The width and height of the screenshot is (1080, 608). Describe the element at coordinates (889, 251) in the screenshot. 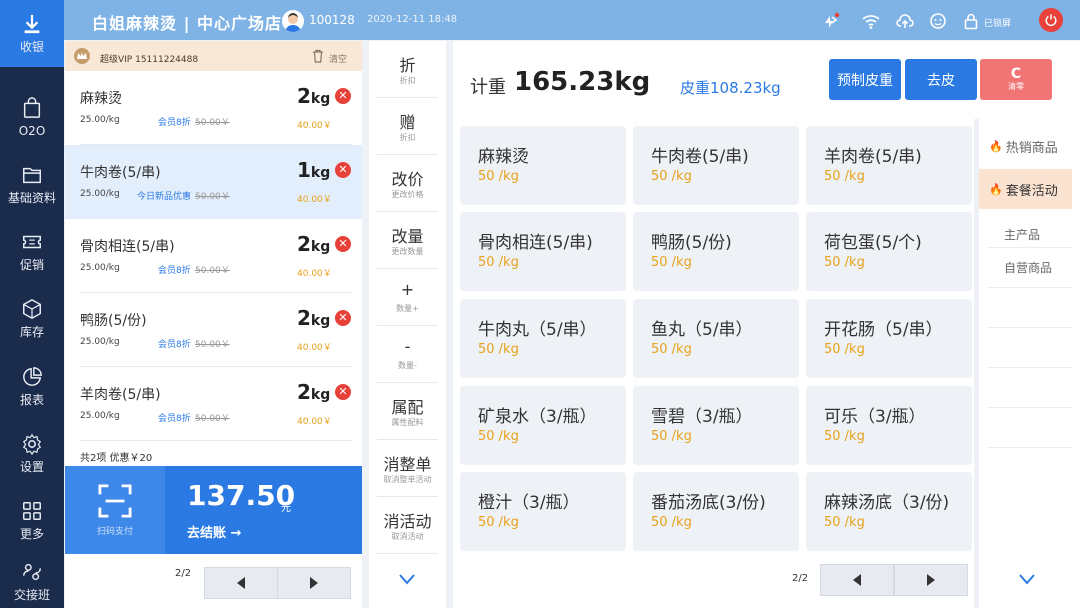

I see `product-card: 荷包蛋(5/个) 50 /kg` at that location.